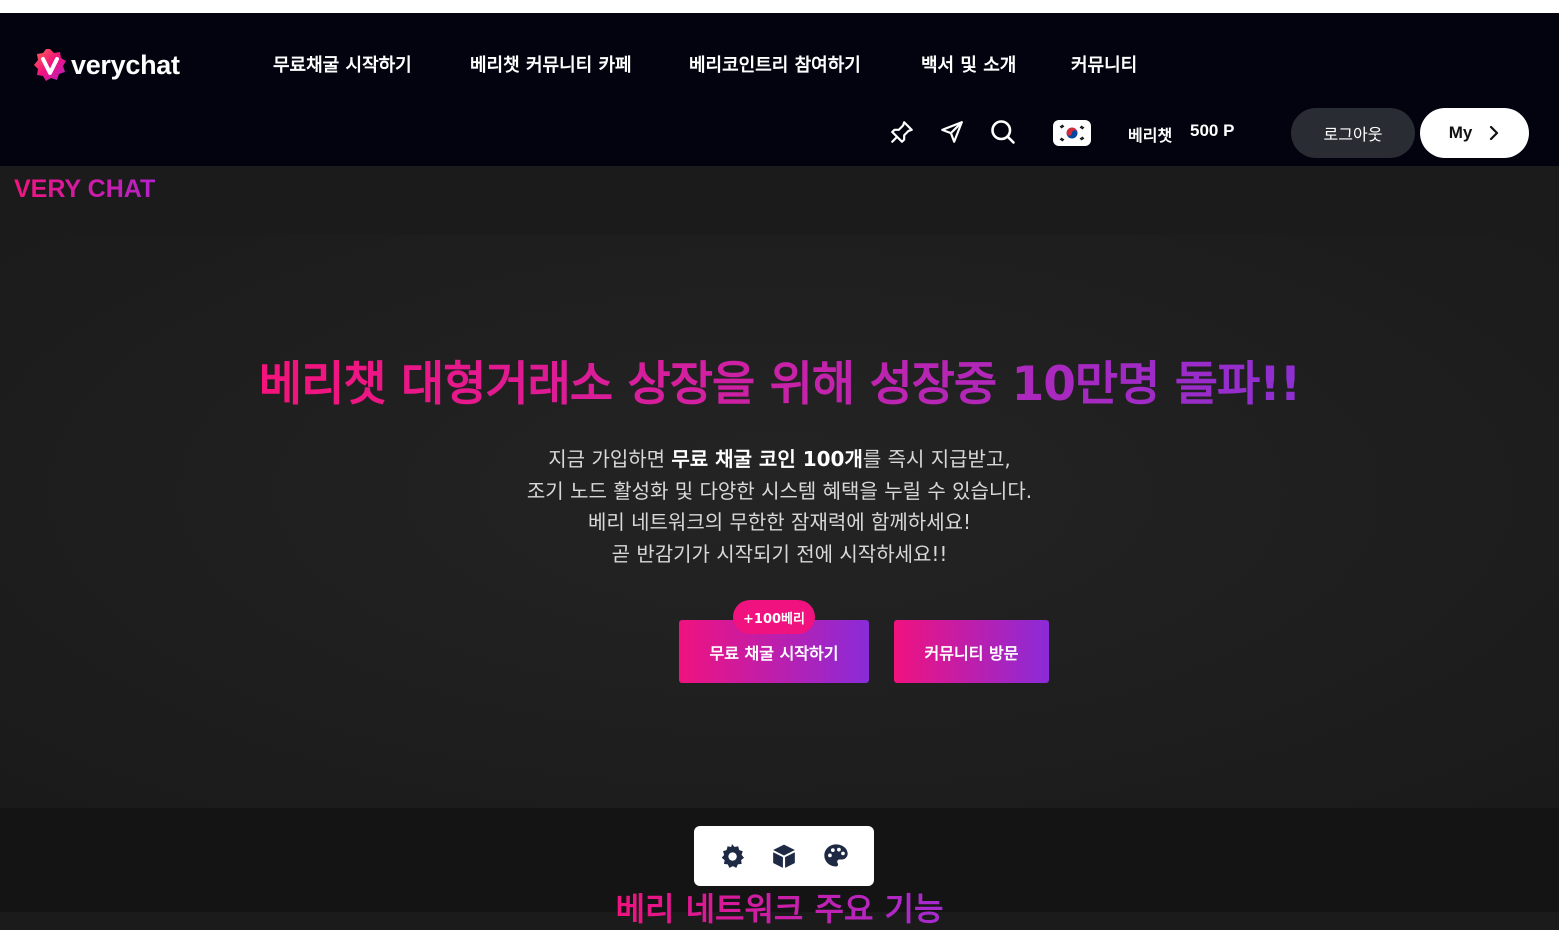 The image size is (1559, 930). Describe the element at coordinates (968, 64) in the screenshot. I see `nav-item-whitepaper: 백서 및 소개` at that location.